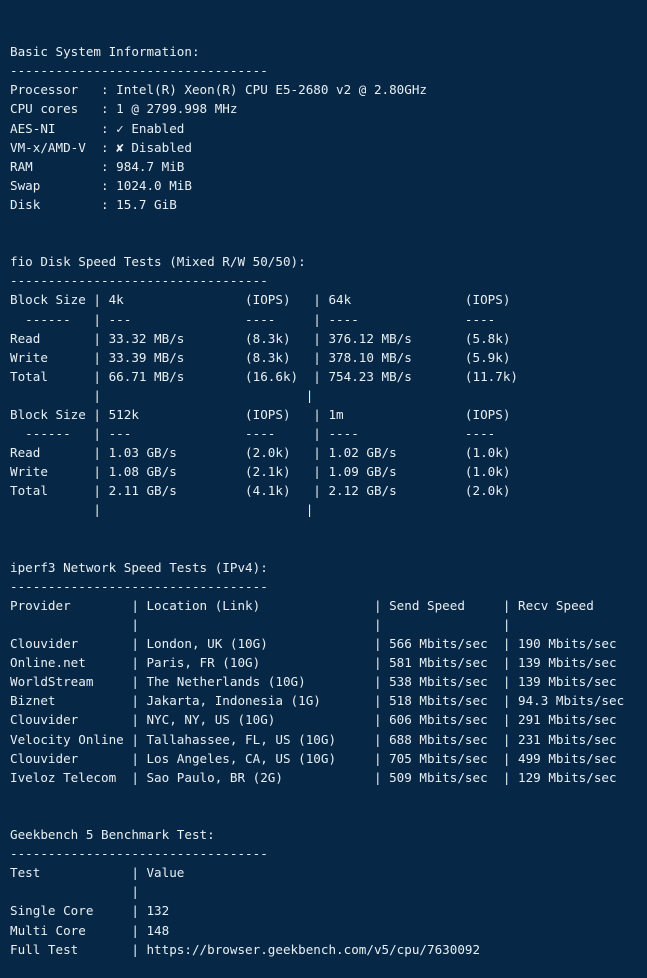  I want to click on fio-rule: ----------------------------------, so click(139, 281).